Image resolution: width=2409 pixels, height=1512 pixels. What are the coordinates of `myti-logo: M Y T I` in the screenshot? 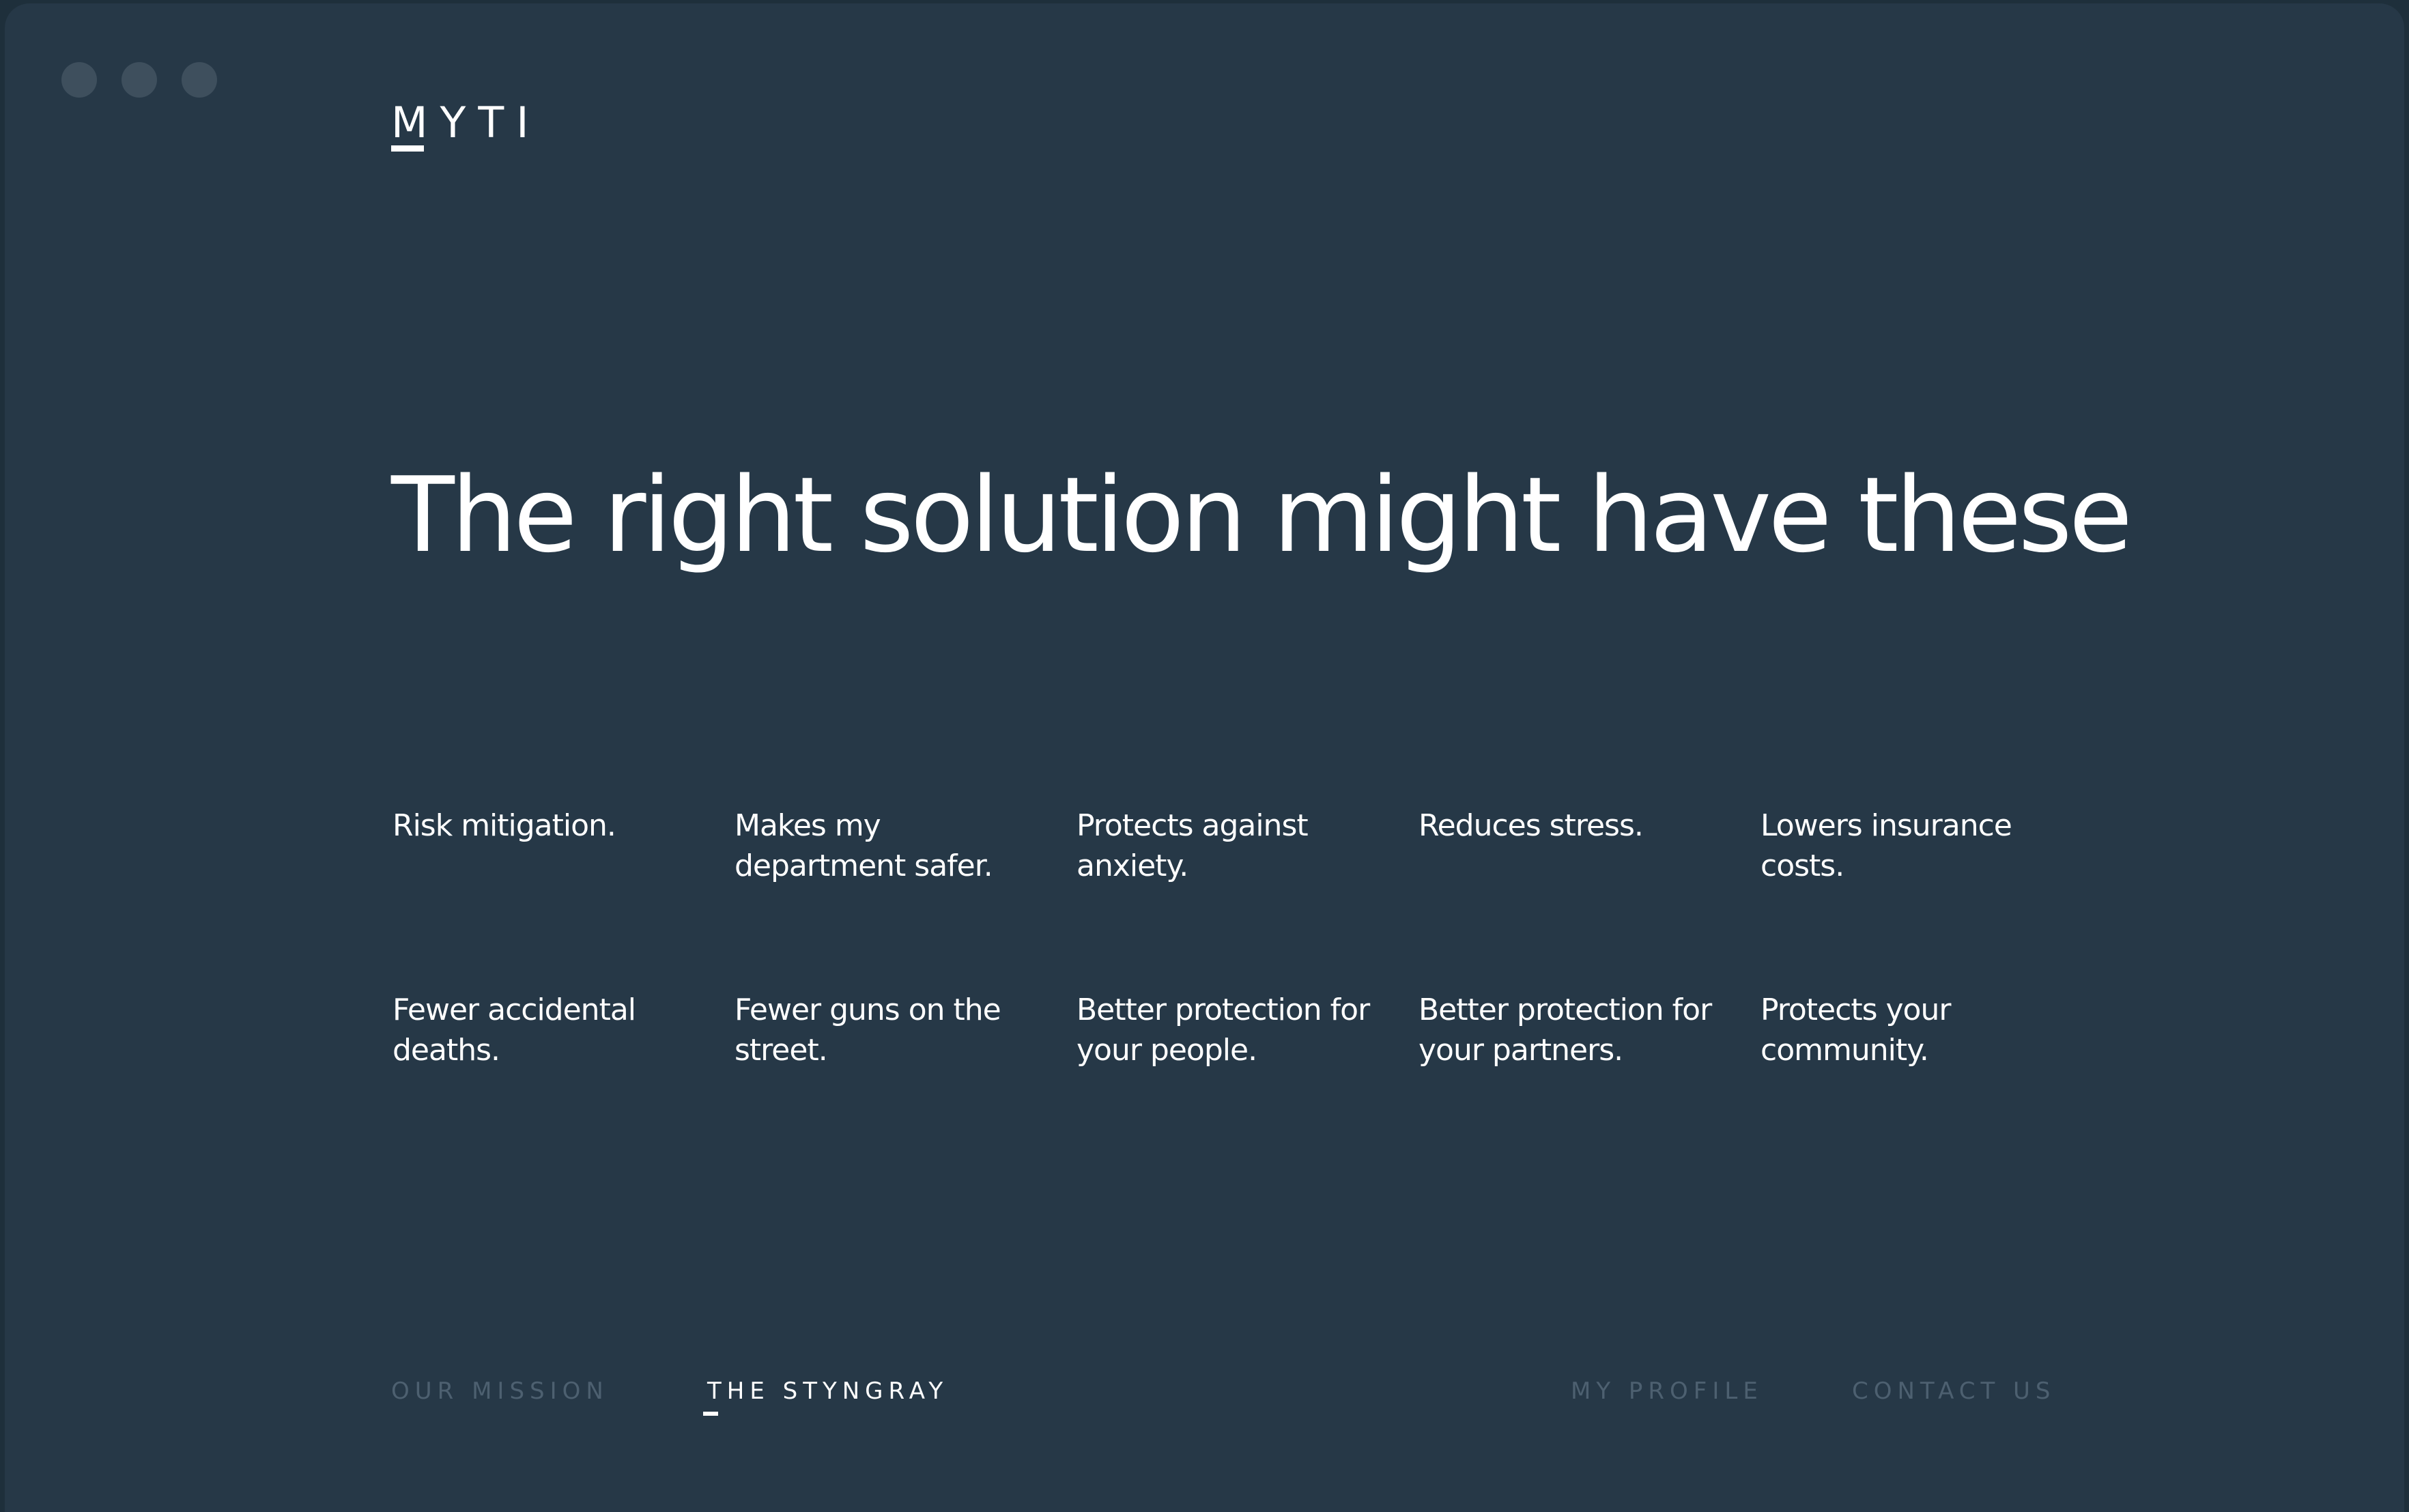 It's located at (466, 129).